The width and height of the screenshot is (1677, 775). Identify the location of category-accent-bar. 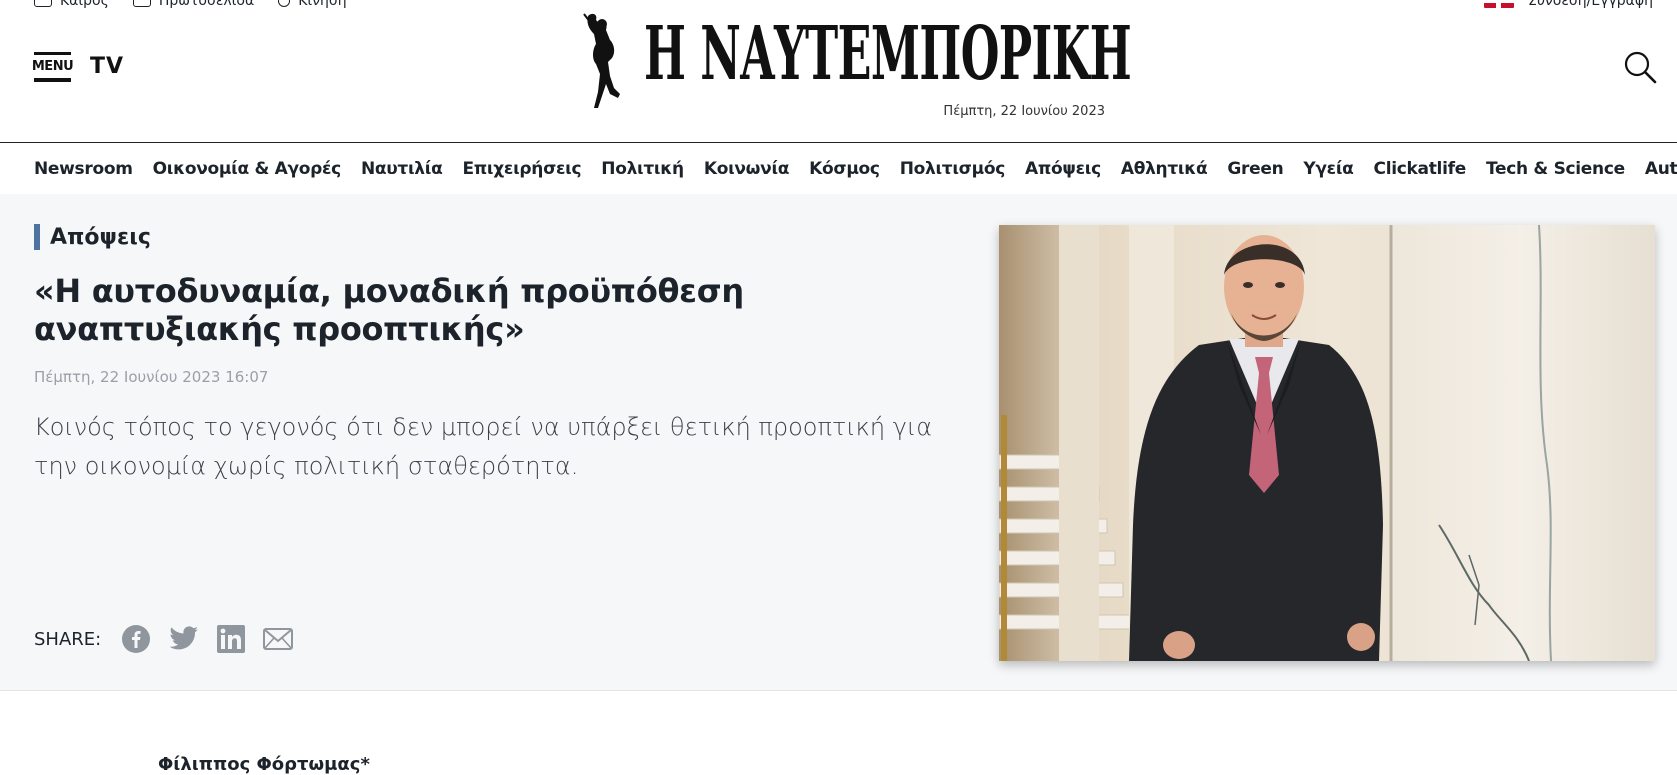
(37, 237).